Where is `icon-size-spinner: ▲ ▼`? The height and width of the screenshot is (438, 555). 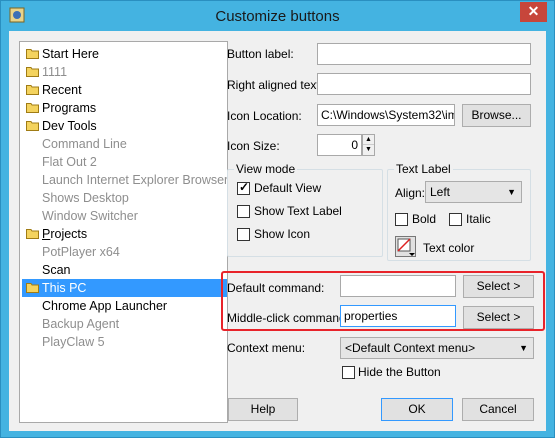 icon-size-spinner: ▲ ▼ is located at coordinates (368, 145).